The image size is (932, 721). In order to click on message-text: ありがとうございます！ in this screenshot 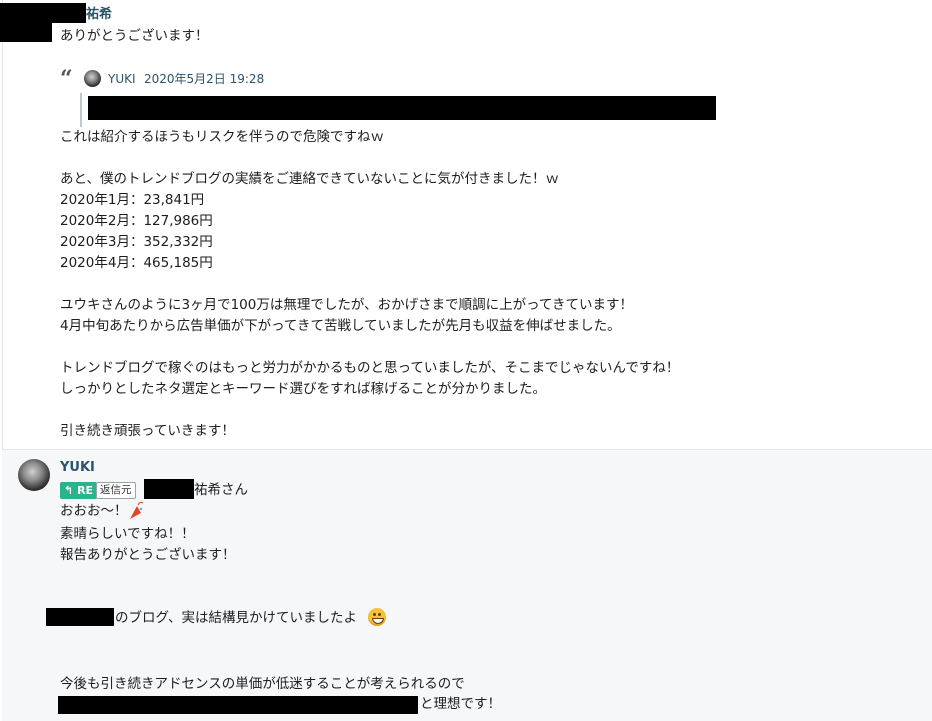, I will do `click(134, 36)`.